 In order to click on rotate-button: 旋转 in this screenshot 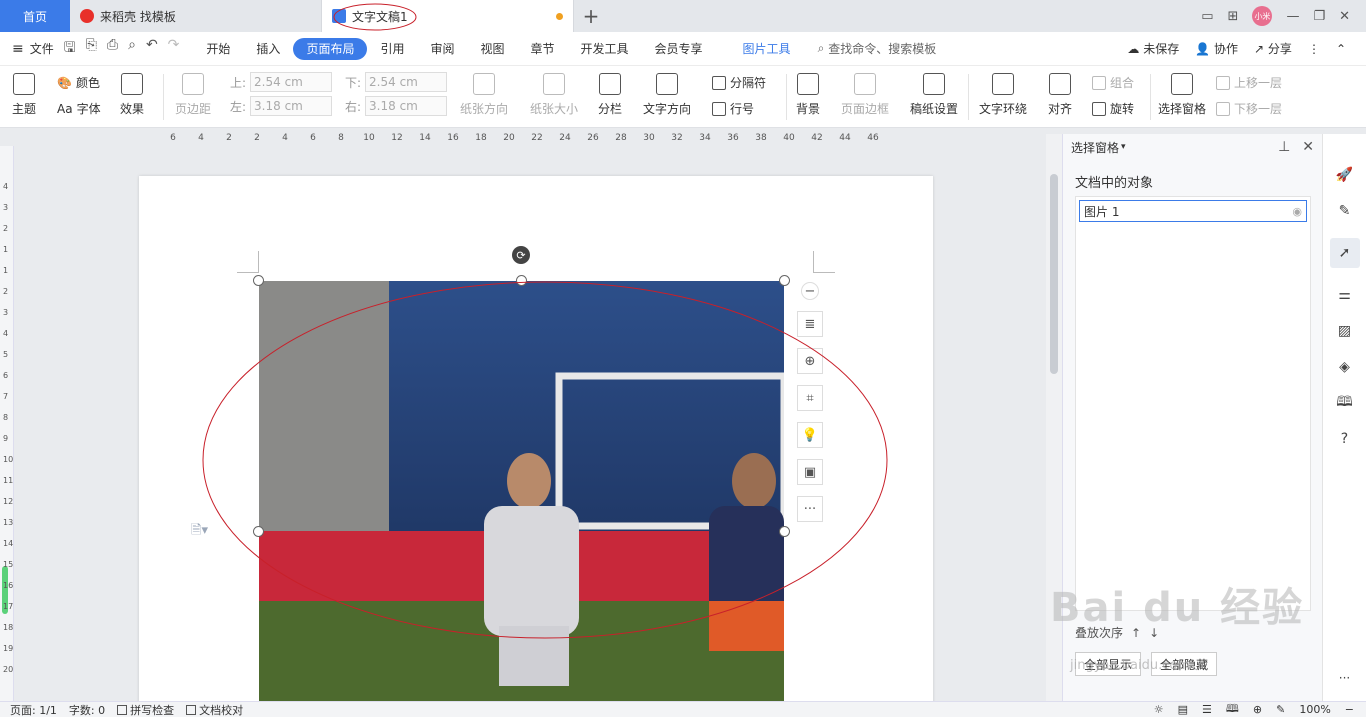, I will do `click(1113, 108)`.